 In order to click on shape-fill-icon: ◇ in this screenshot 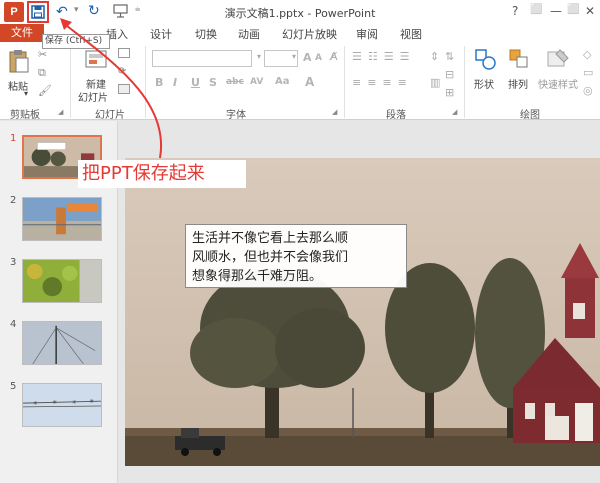, I will do `click(587, 54)`.